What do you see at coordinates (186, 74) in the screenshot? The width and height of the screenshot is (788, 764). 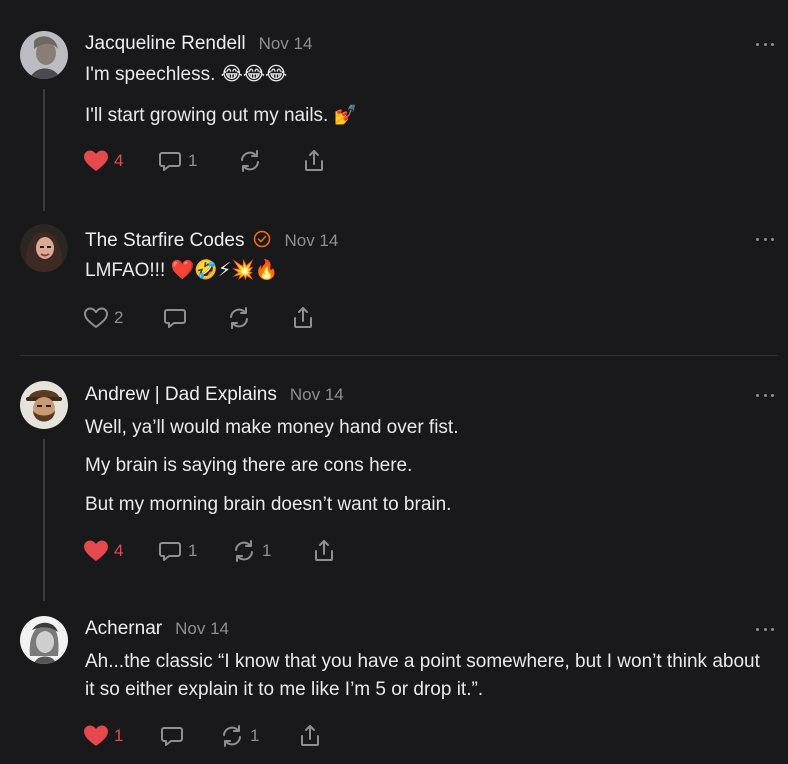 I see `comment-line: I'm speechless. 😂😂😂` at bounding box center [186, 74].